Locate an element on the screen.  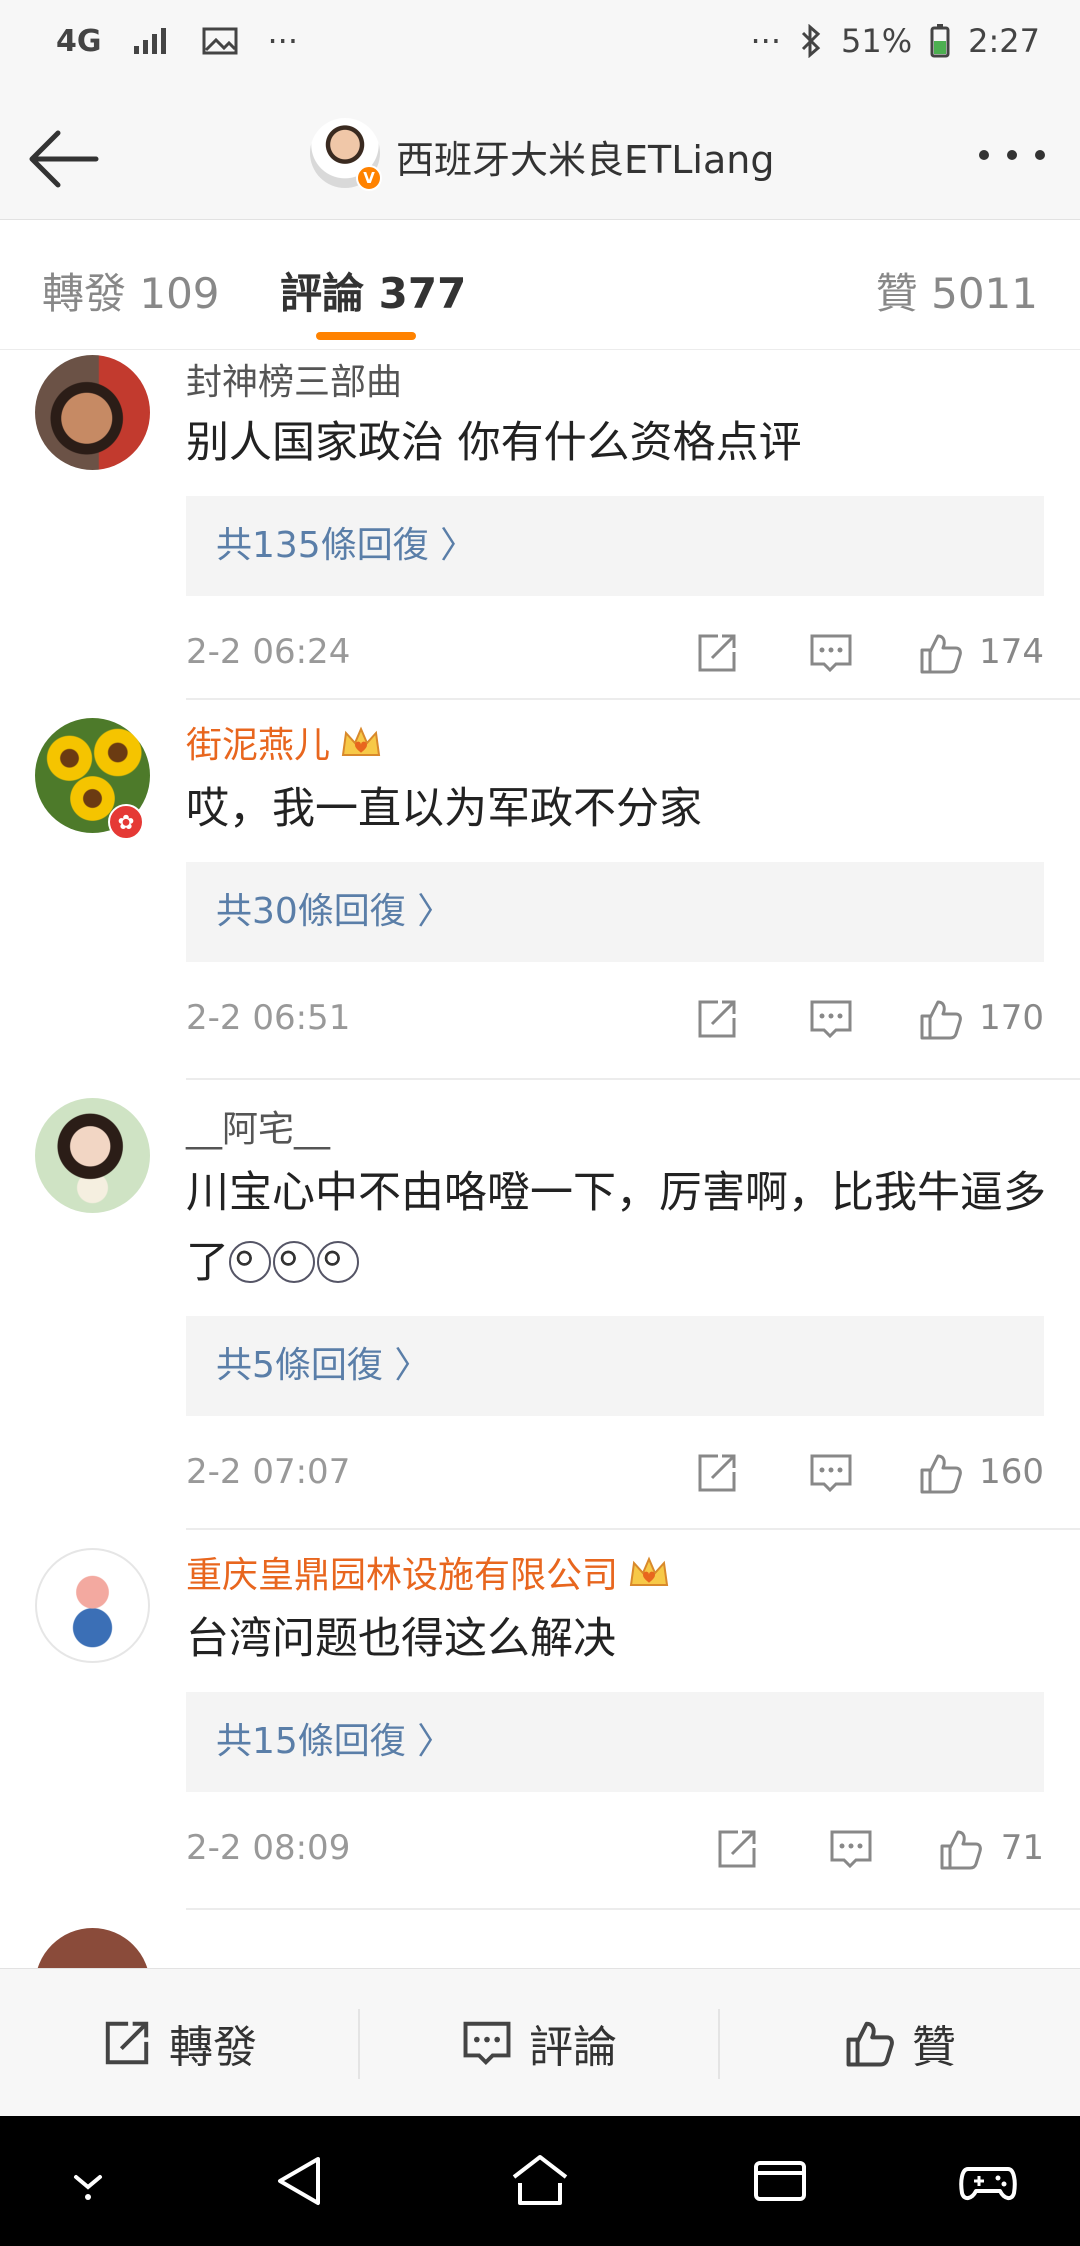
active-tab-indicator is located at coordinates (366, 336).